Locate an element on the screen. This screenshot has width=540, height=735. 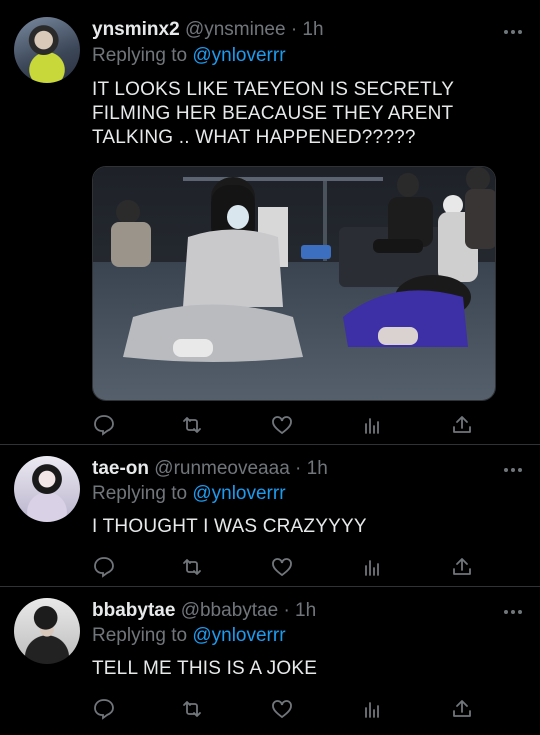
tweet-header: ynsminx2 @ynsminee · 1h is located at coordinates (208, 30).